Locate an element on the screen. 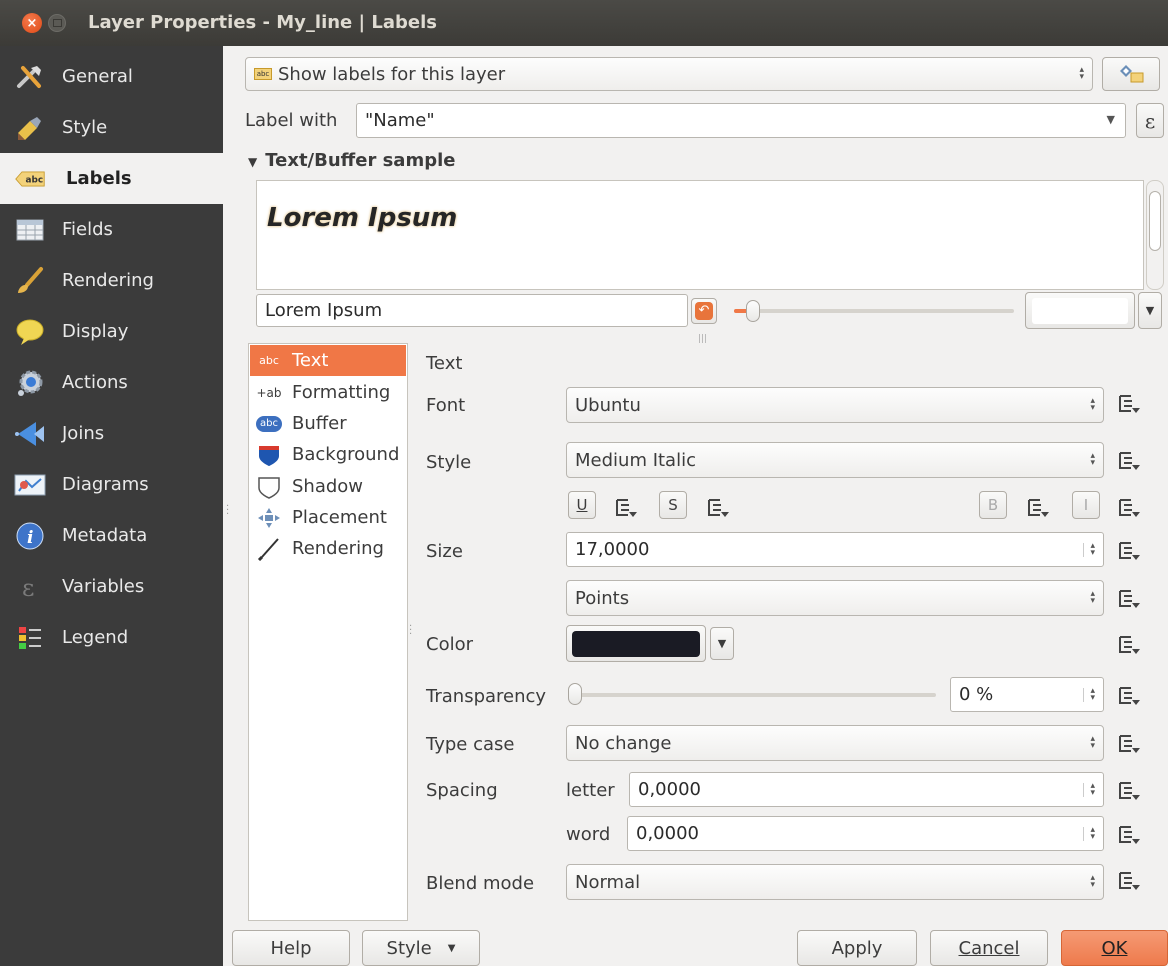 This screenshot has height=966, width=1168. transparency-spinbox: 0 % ▴ ▾ is located at coordinates (1027, 694).